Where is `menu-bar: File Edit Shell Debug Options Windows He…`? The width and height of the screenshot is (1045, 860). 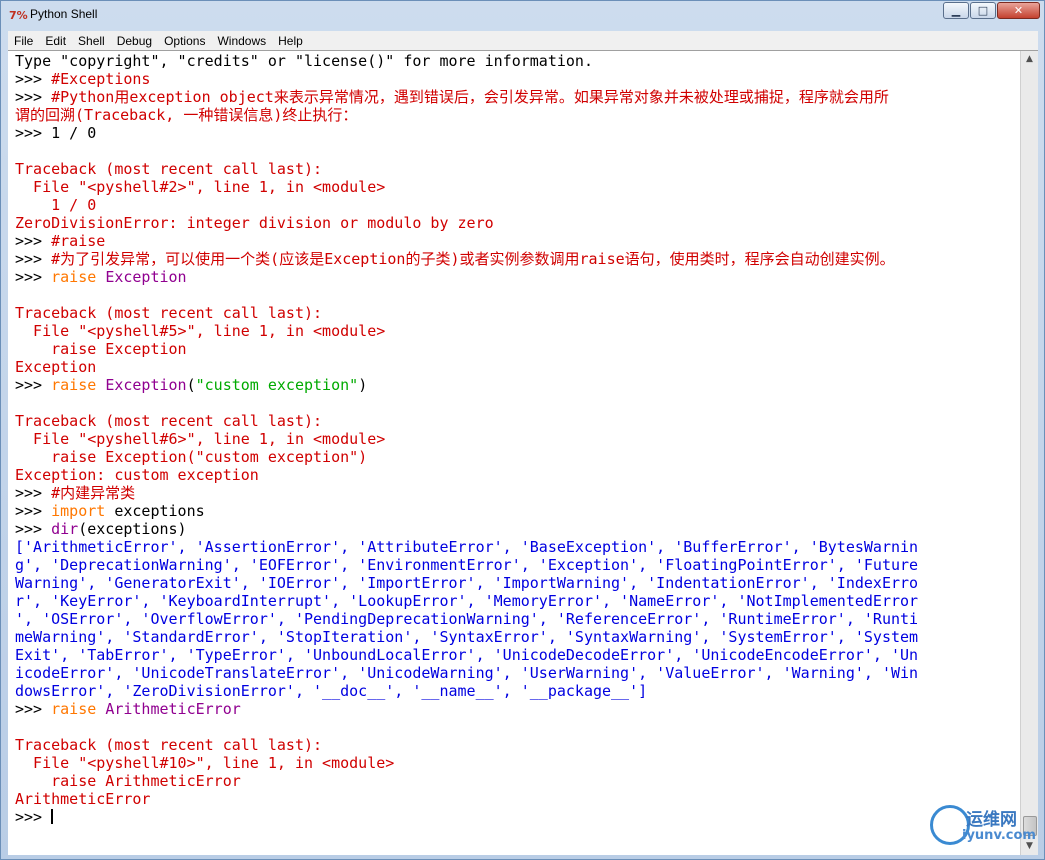
menu-bar: File Edit Shell Debug Options Windows He… is located at coordinates (523, 40).